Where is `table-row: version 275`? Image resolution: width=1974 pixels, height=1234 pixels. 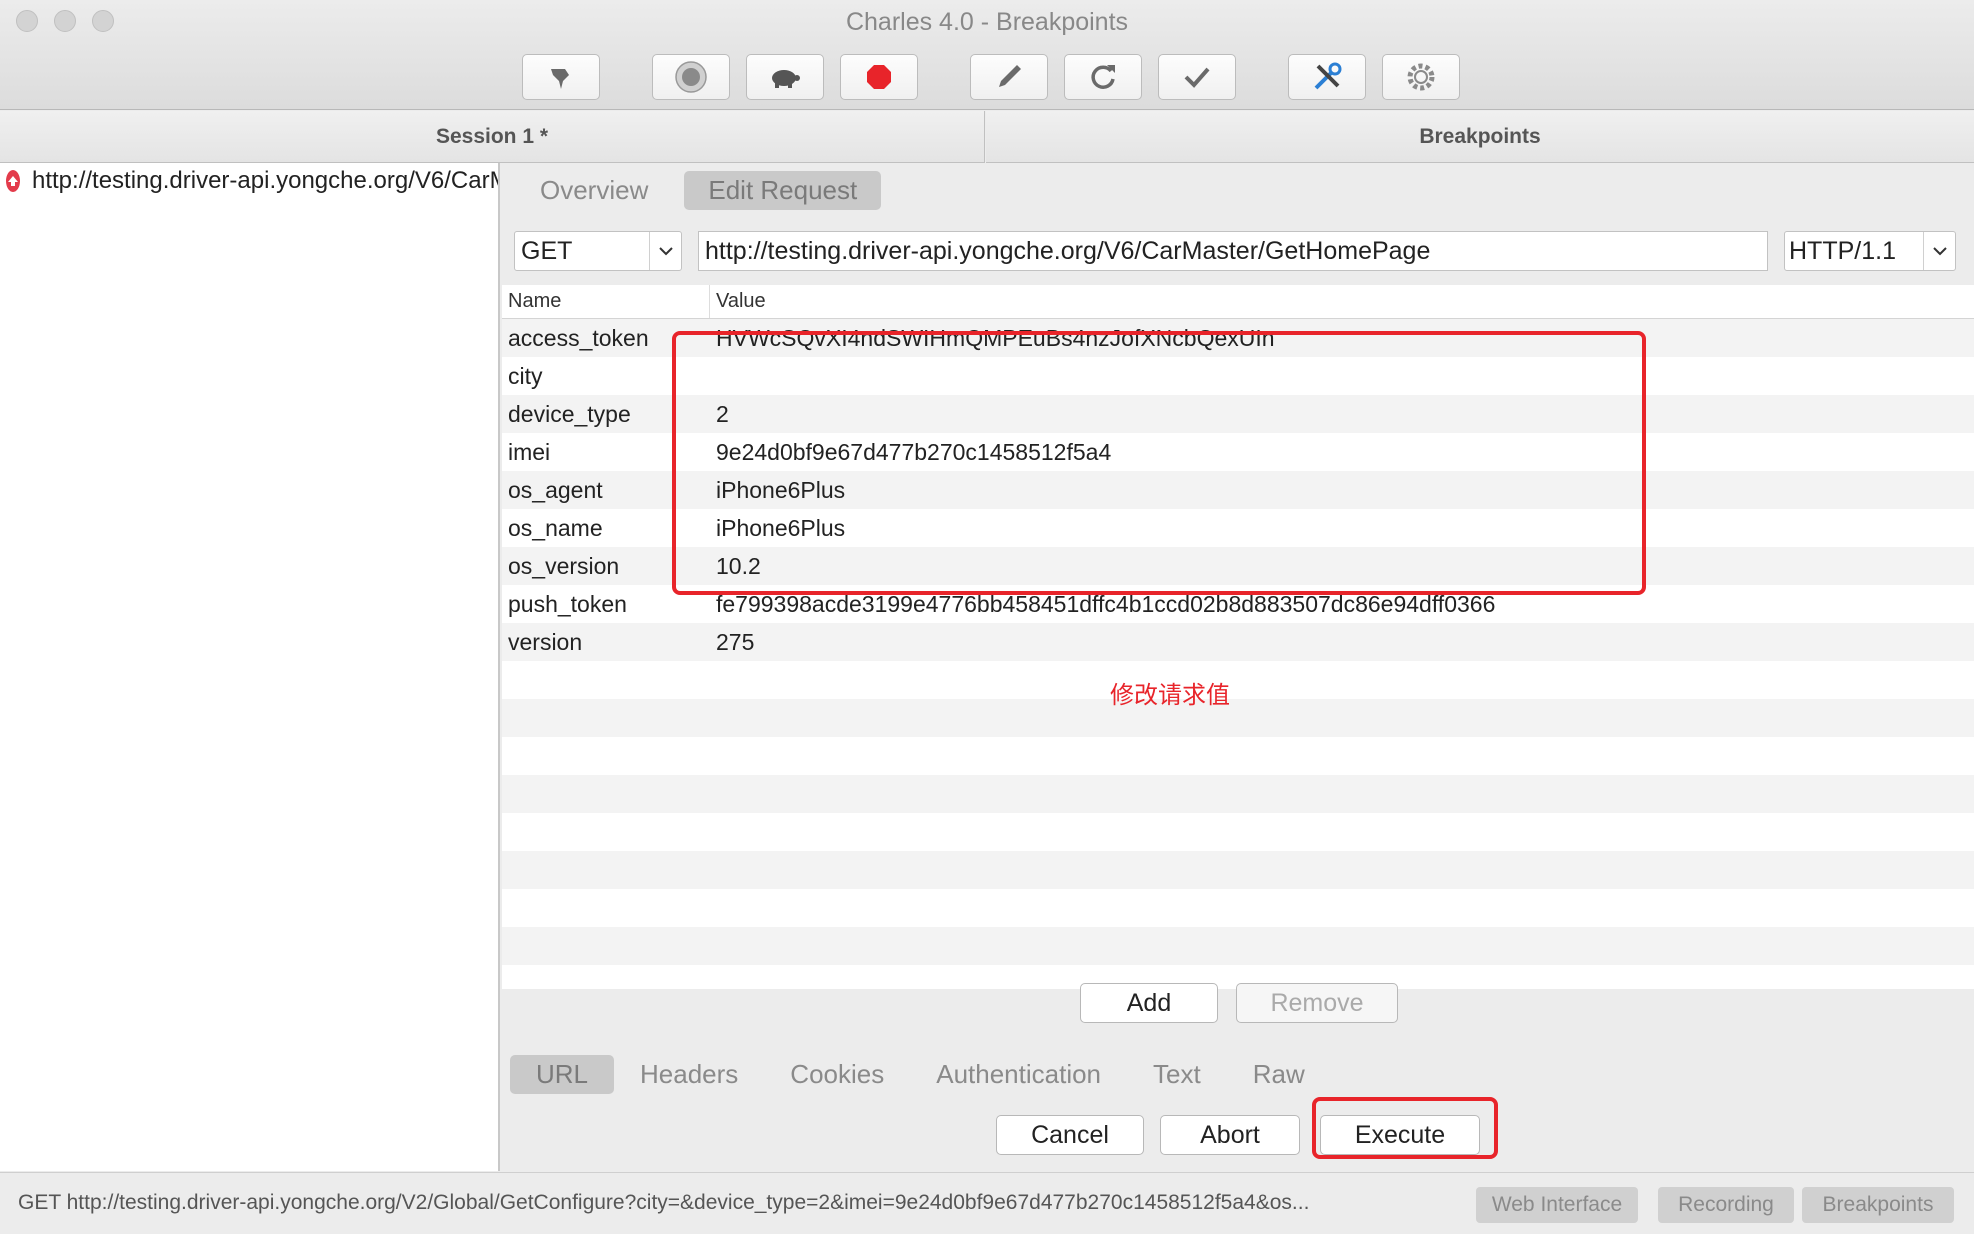
table-row: version 275 is located at coordinates (1238, 642).